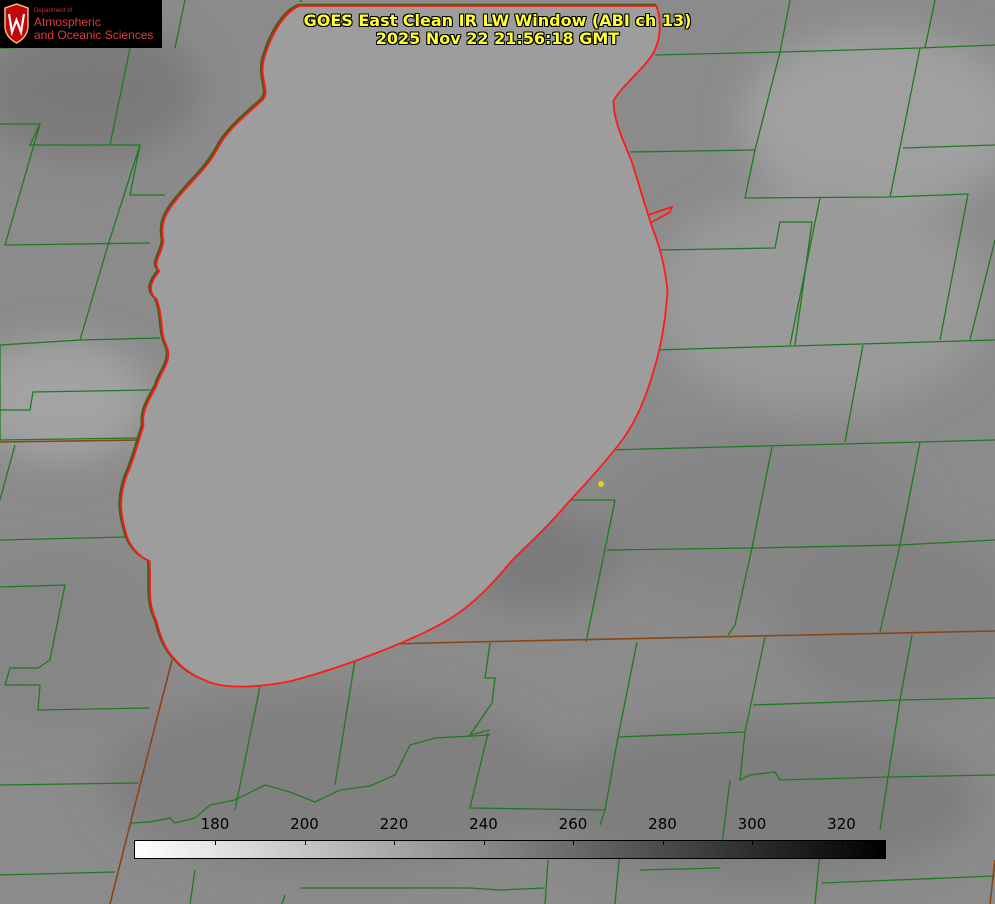 The height and width of the screenshot is (904, 995). What do you see at coordinates (662, 824) in the screenshot?
I see `colorbar-tick-label: 280` at bounding box center [662, 824].